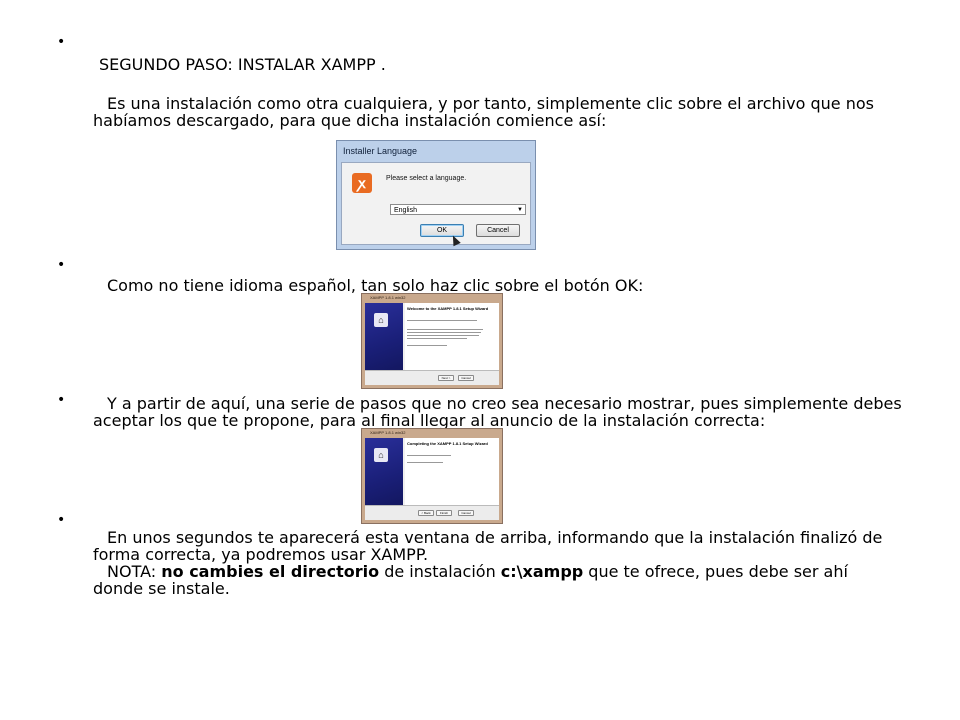 This screenshot has height=720, width=960. Describe the element at coordinates (242, 64) in the screenshot. I see `step-title: SEGUNDO PASO: INSTALAR XAMPP .` at that location.